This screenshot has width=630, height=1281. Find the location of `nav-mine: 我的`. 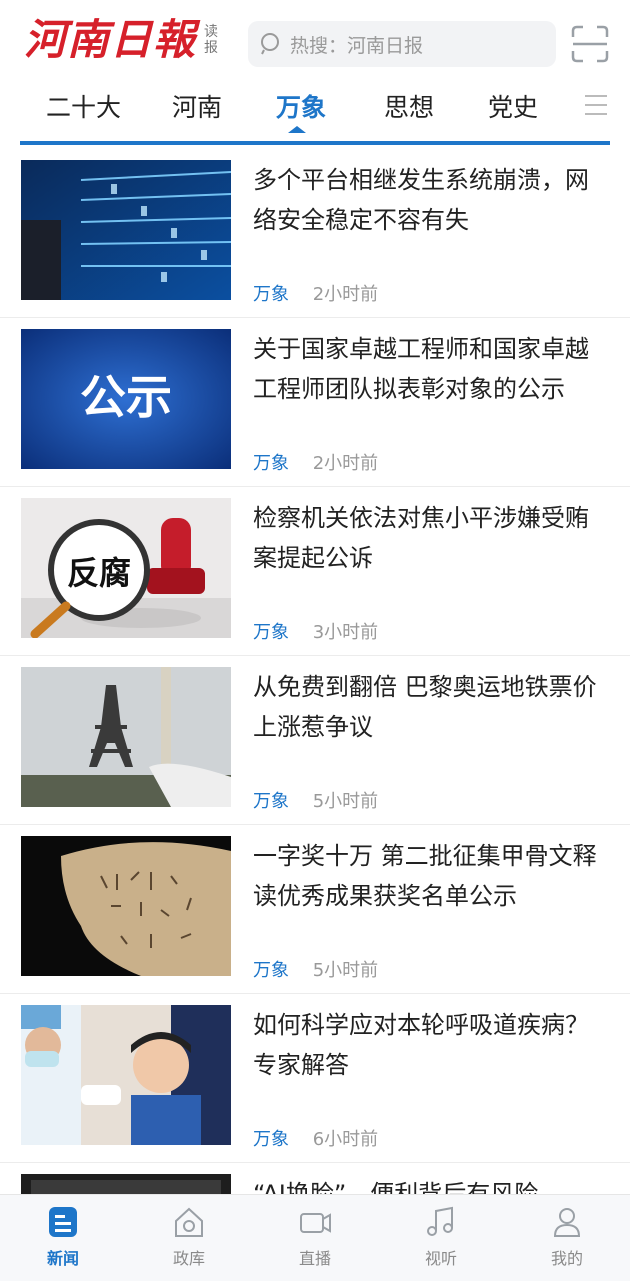

nav-mine: 我的 is located at coordinates (567, 1237).